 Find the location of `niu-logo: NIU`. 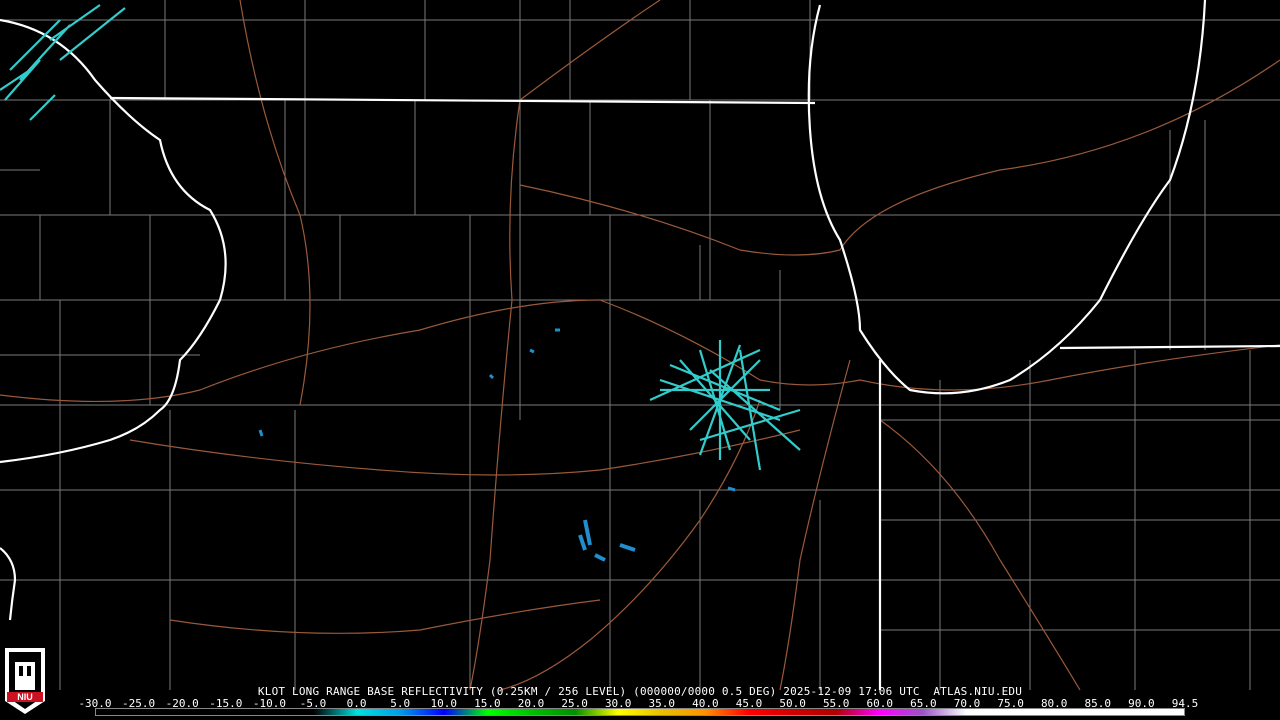

niu-logo: NIU is located at coordinates (25, 681).